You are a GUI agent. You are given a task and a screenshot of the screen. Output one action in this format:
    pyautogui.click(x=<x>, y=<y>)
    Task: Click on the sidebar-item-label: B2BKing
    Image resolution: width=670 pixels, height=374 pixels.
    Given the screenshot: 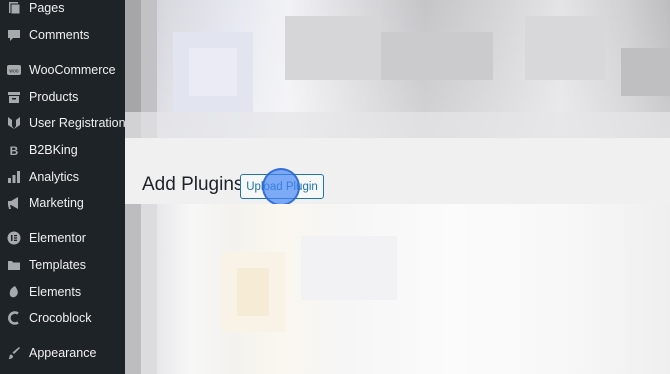 What is the action you would take?
    pyautogui.click(x=53, y=150)
    